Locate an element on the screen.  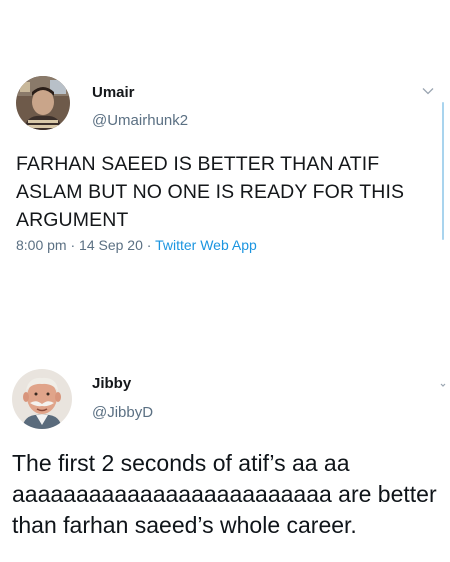
tweet-meta: 8:00 pm · 14 Sep 20 · Twitter Web App is located at coordinates (136, 245).